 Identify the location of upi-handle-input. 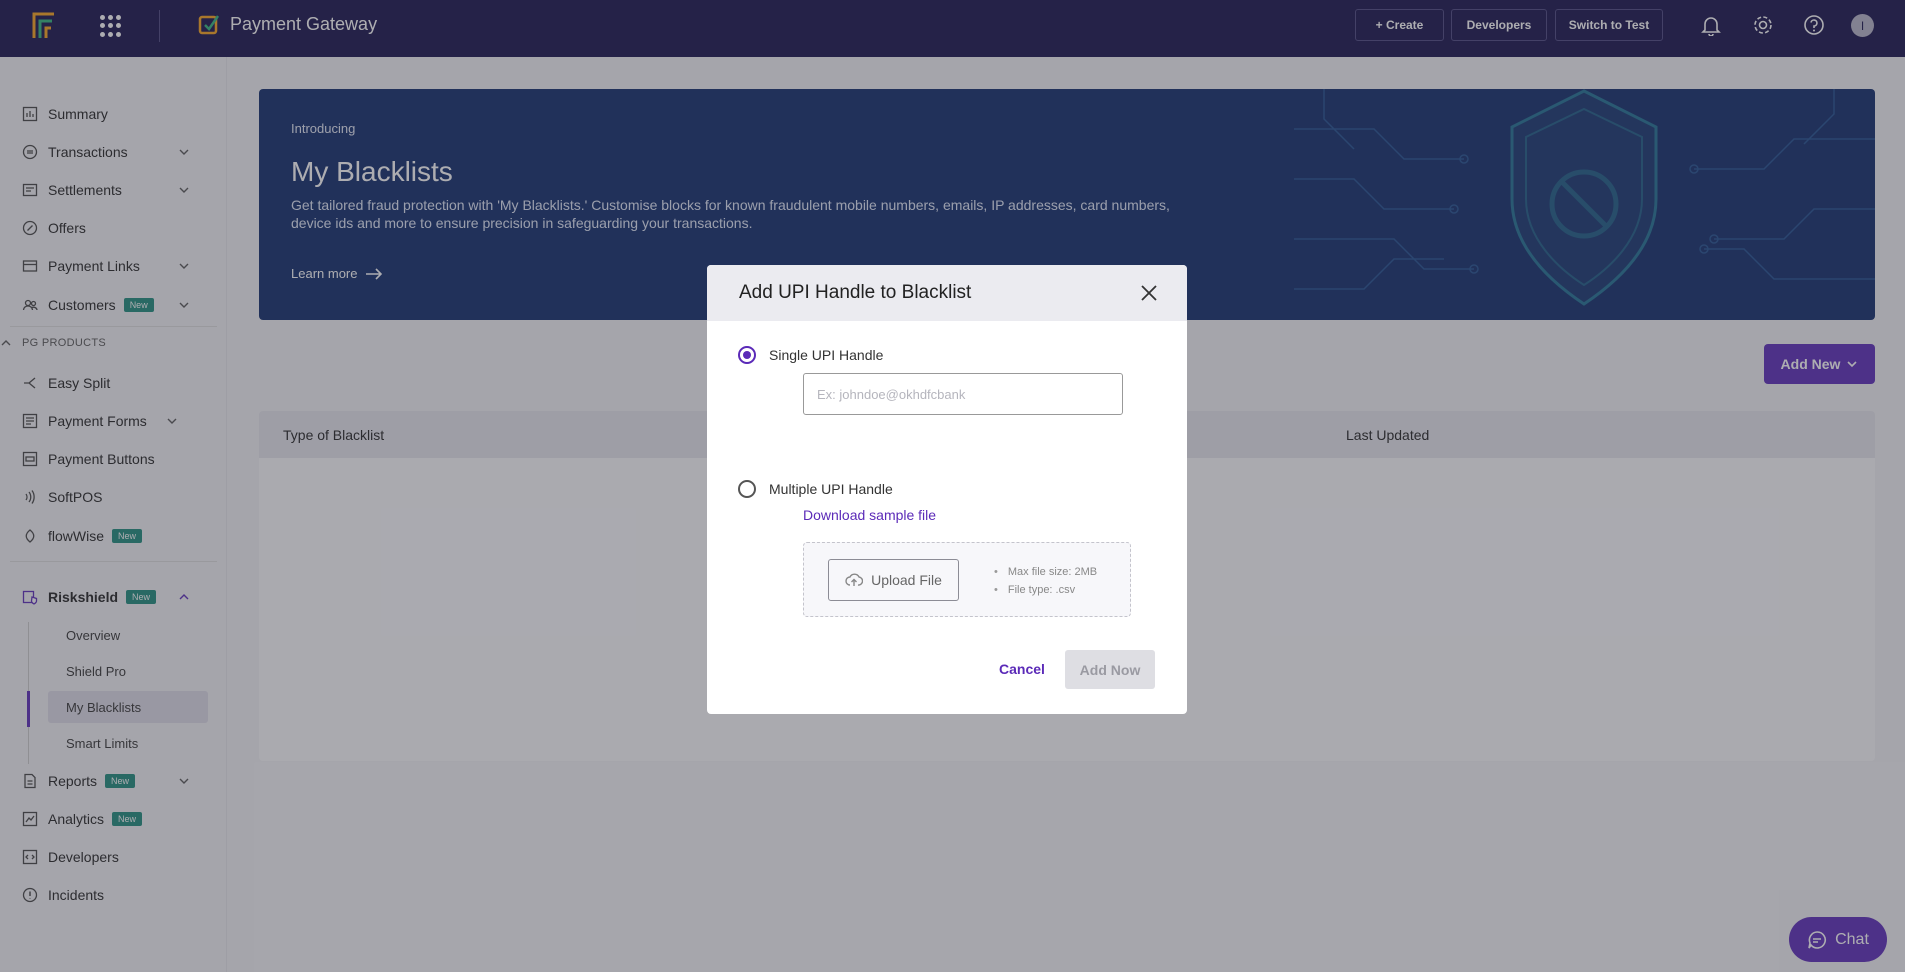
(963, 394).